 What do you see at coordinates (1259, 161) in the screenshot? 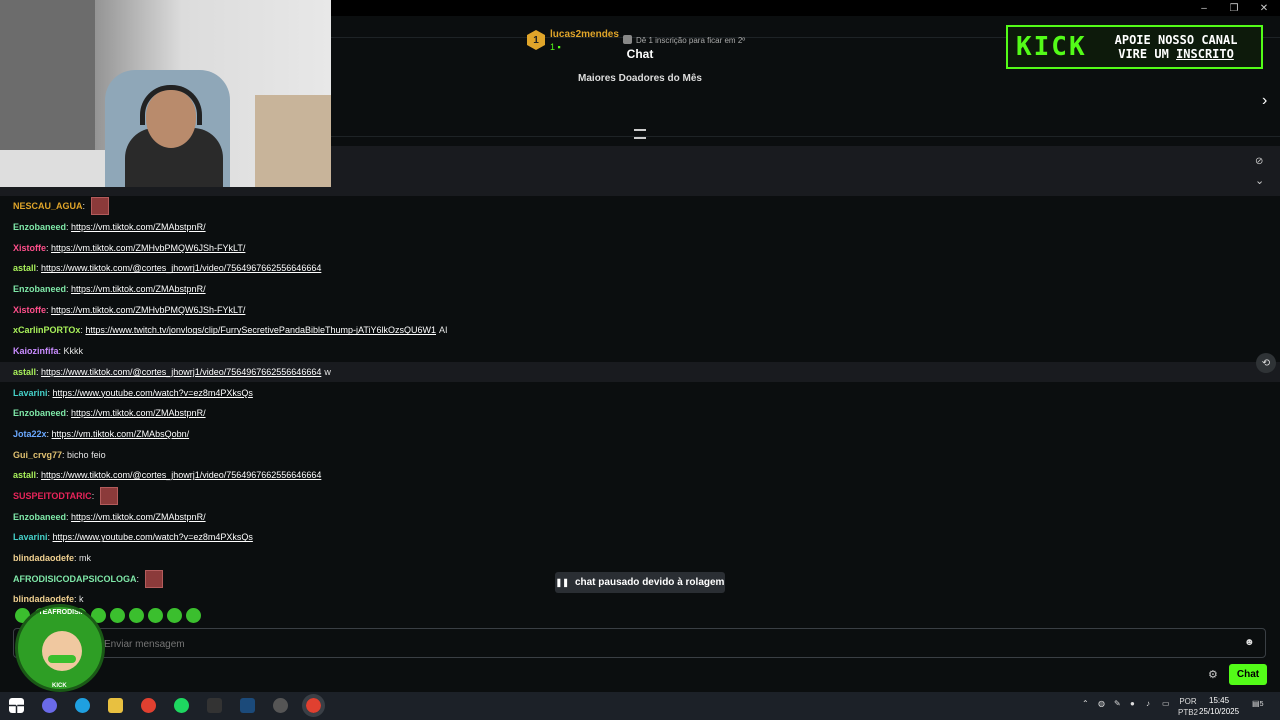
I see `hide-pinned-icon: ⊘` at bounding box center [1259, 161].